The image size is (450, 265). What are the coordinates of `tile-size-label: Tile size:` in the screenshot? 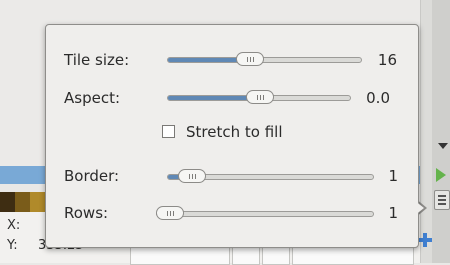 It's located at (97, 60).